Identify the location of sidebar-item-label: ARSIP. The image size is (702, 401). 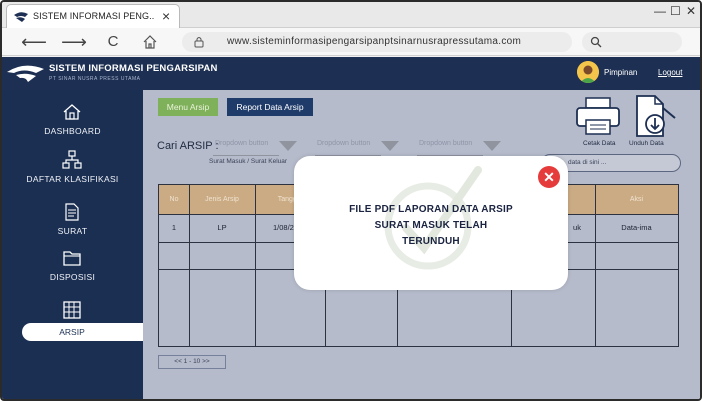
(72, 332).